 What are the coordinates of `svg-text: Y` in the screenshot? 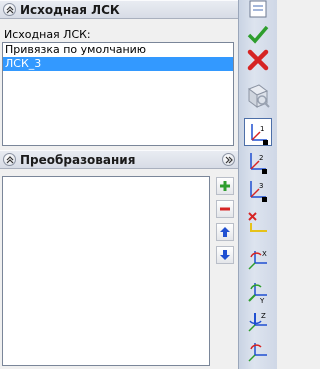 It's located at (262, 301).